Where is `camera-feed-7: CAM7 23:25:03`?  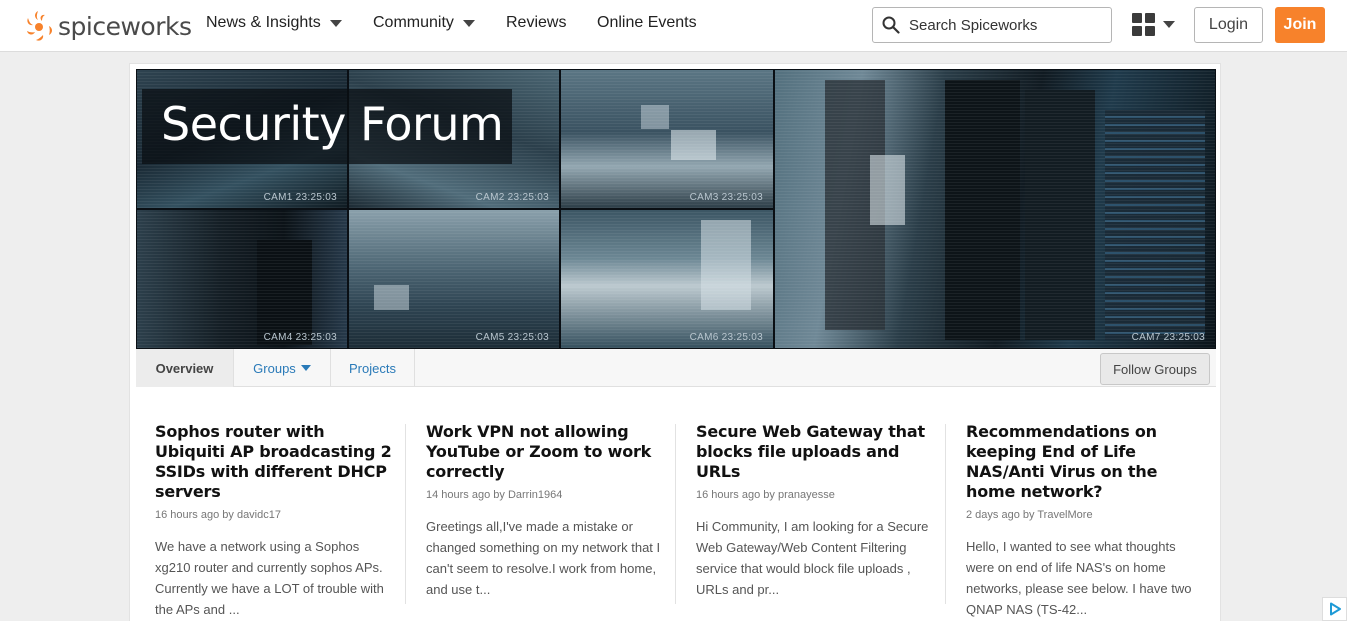
camera-feed-7: CAM7 23:25:03 is located at coordinates (995, 209).